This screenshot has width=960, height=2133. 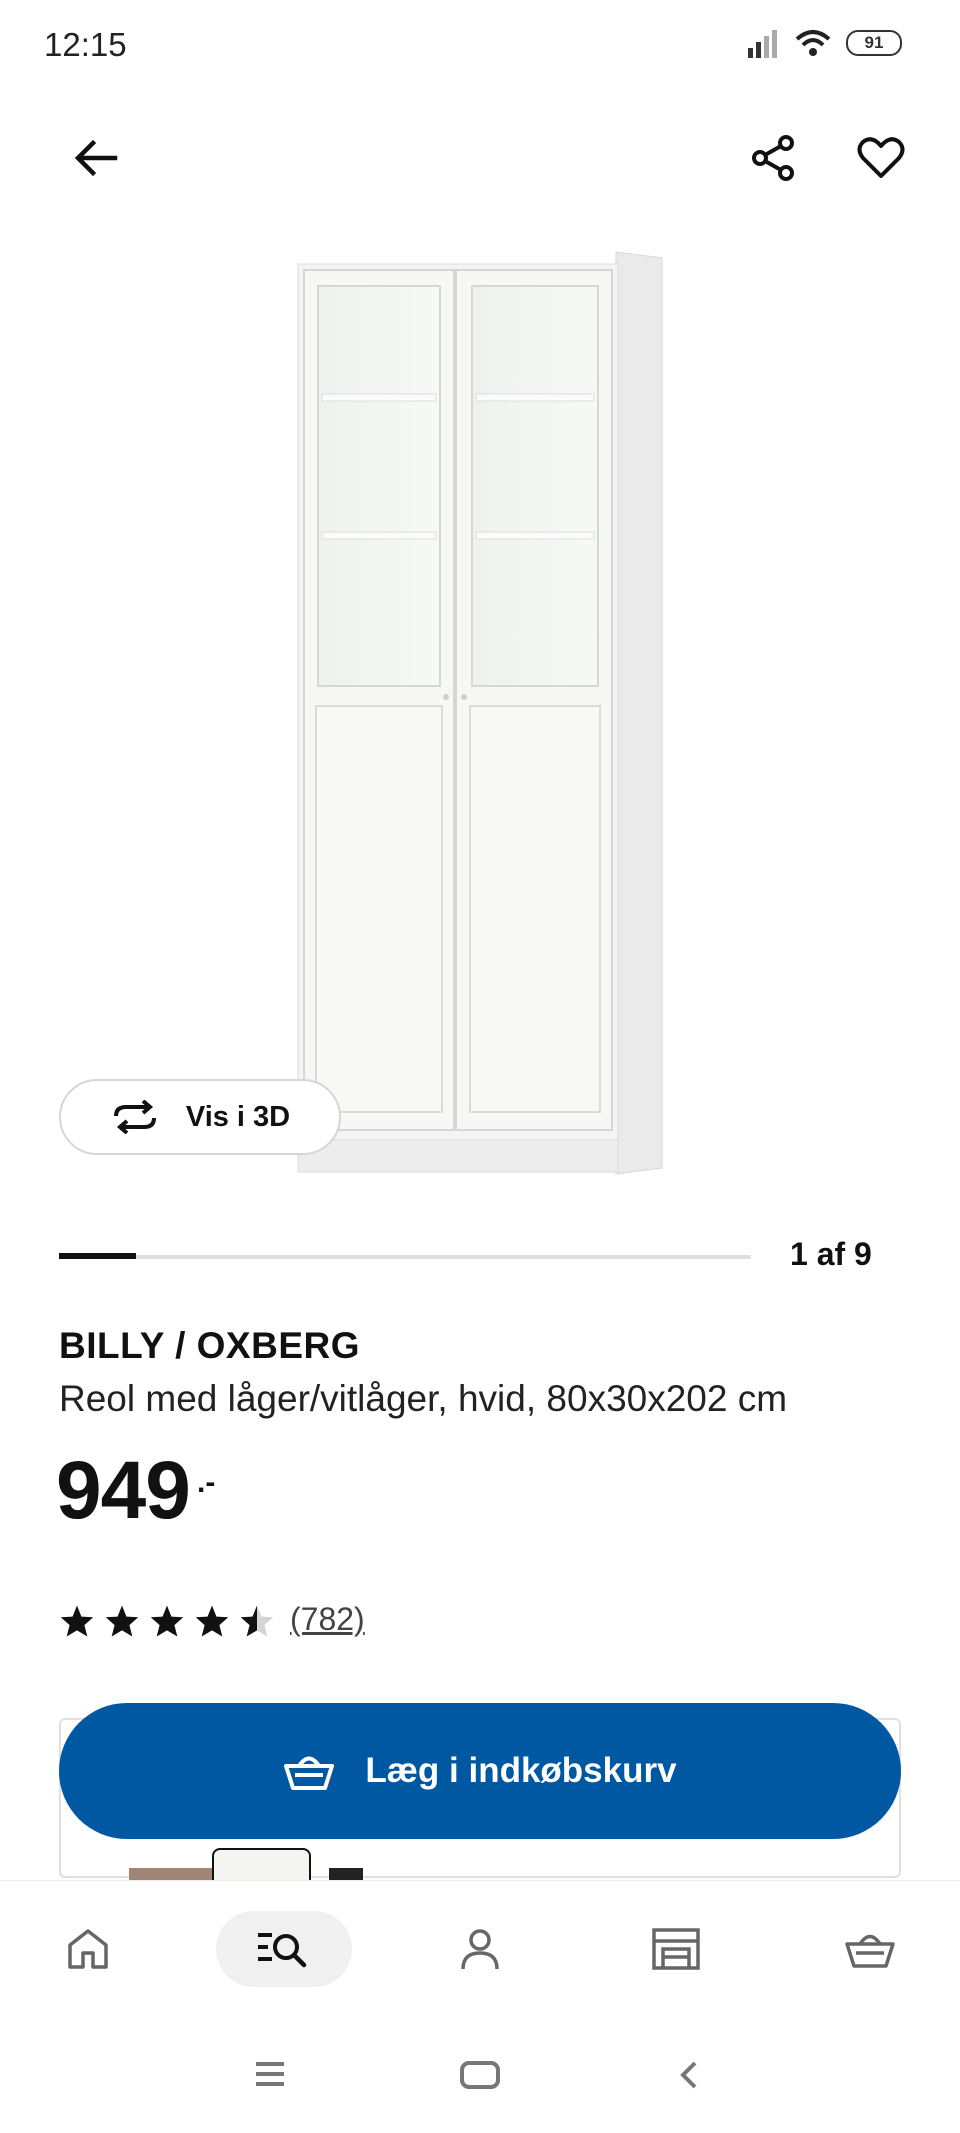 What do you see at coordinates (405, 1257) in the screenshot?
I see `carousel-progress-track` at bounding box center [405, 1257].